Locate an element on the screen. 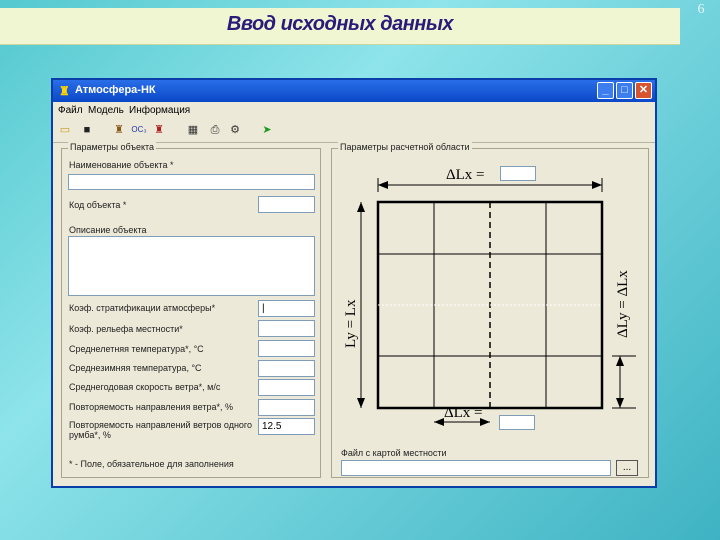  top-dx-field is located at coordinates (518, 173).